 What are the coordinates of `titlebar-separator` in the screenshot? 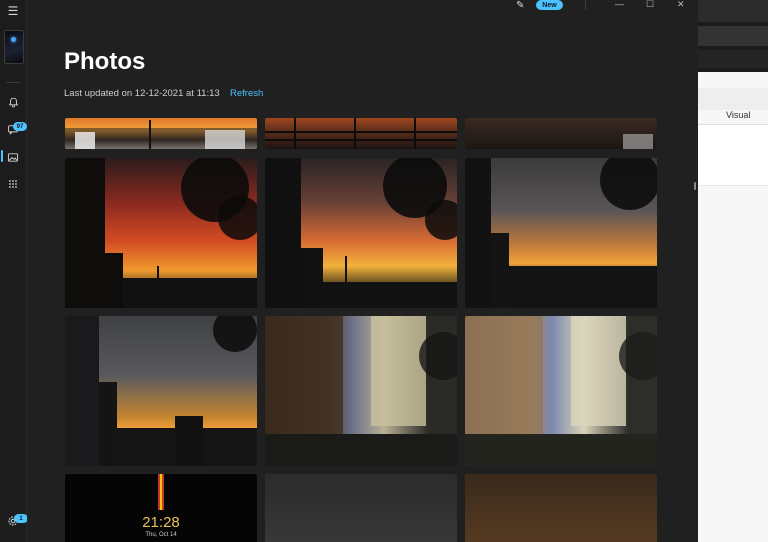 It's located at (585, 5).